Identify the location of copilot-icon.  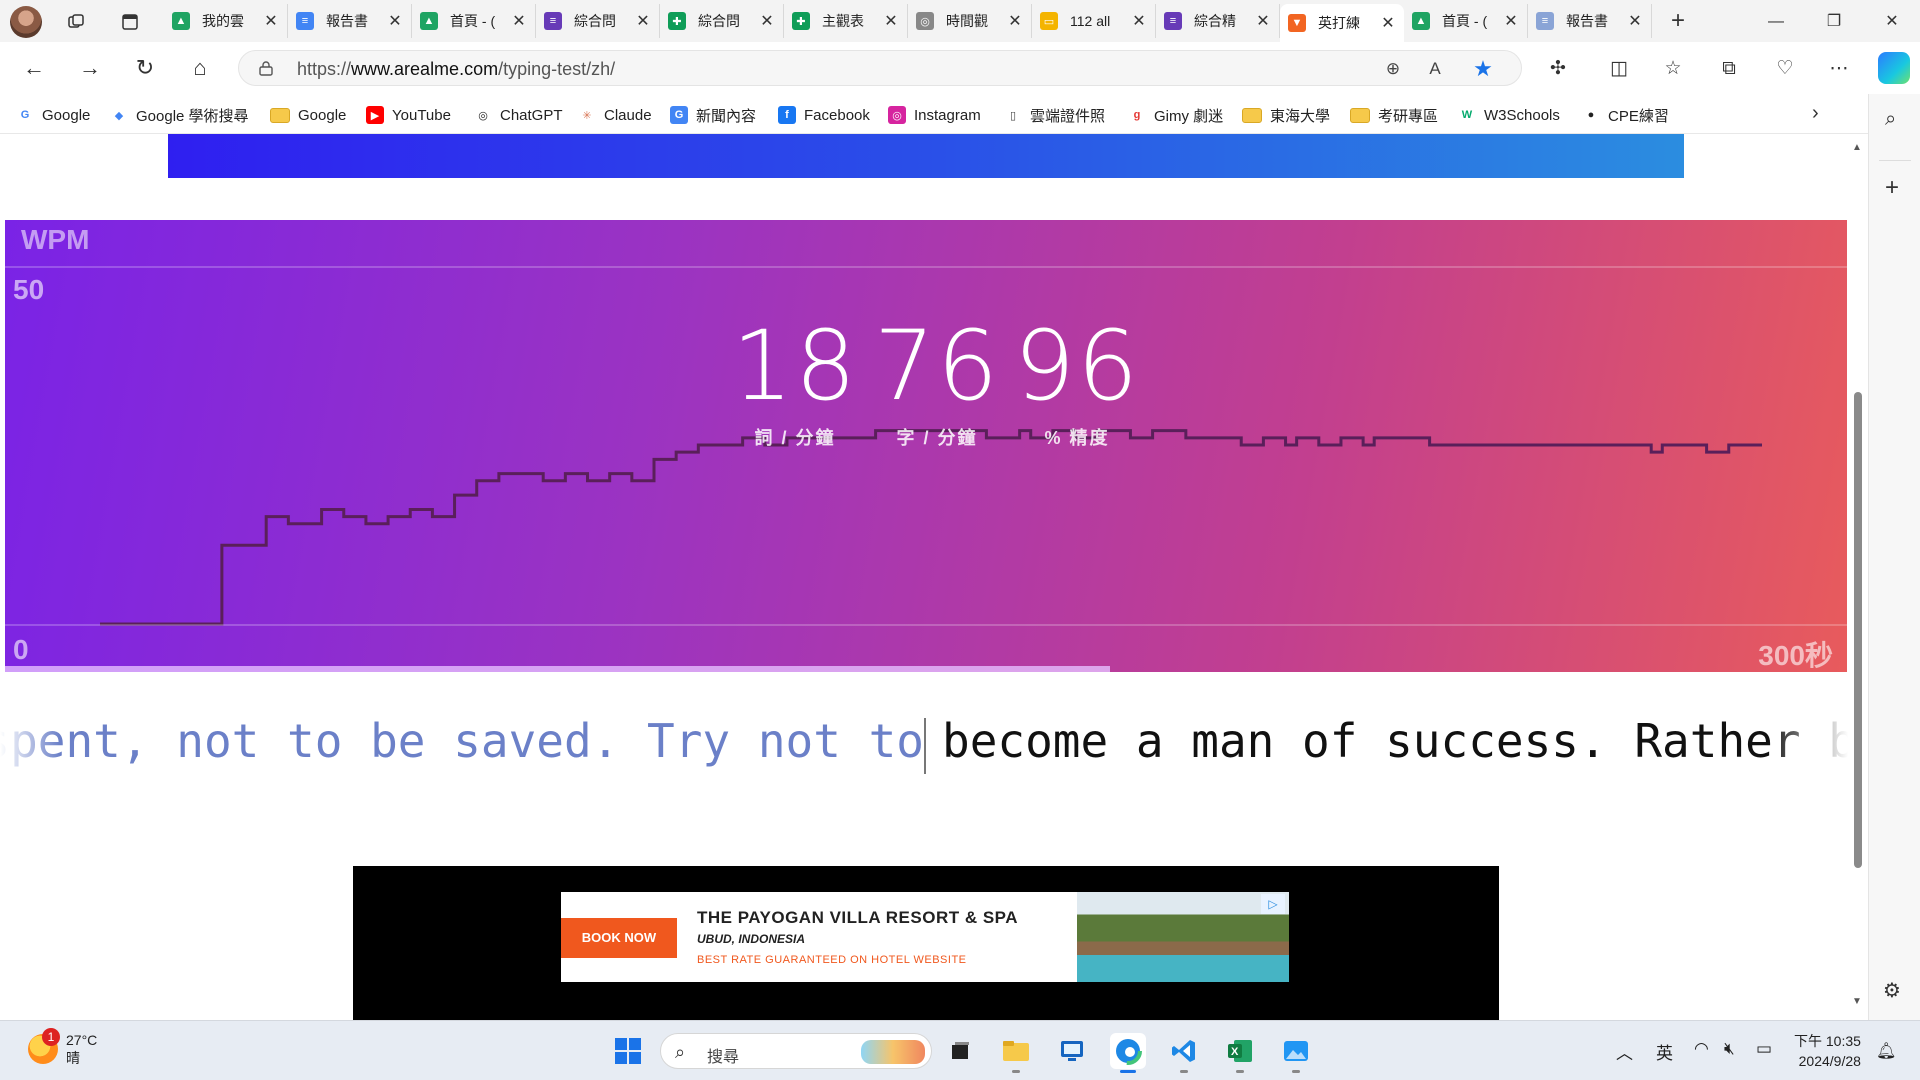
(1894, 68).